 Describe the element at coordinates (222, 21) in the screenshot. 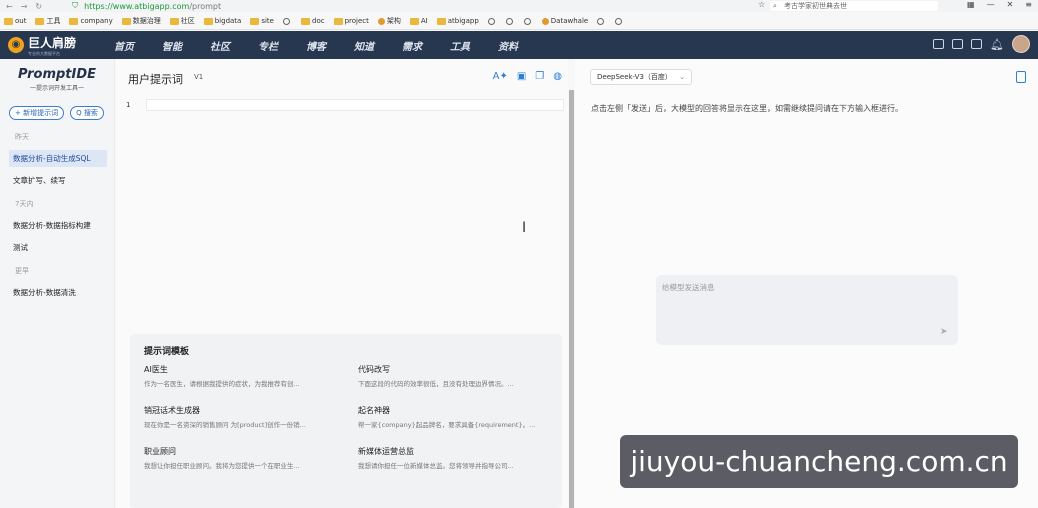

I see `bookmark-item: bigdata` at that location.